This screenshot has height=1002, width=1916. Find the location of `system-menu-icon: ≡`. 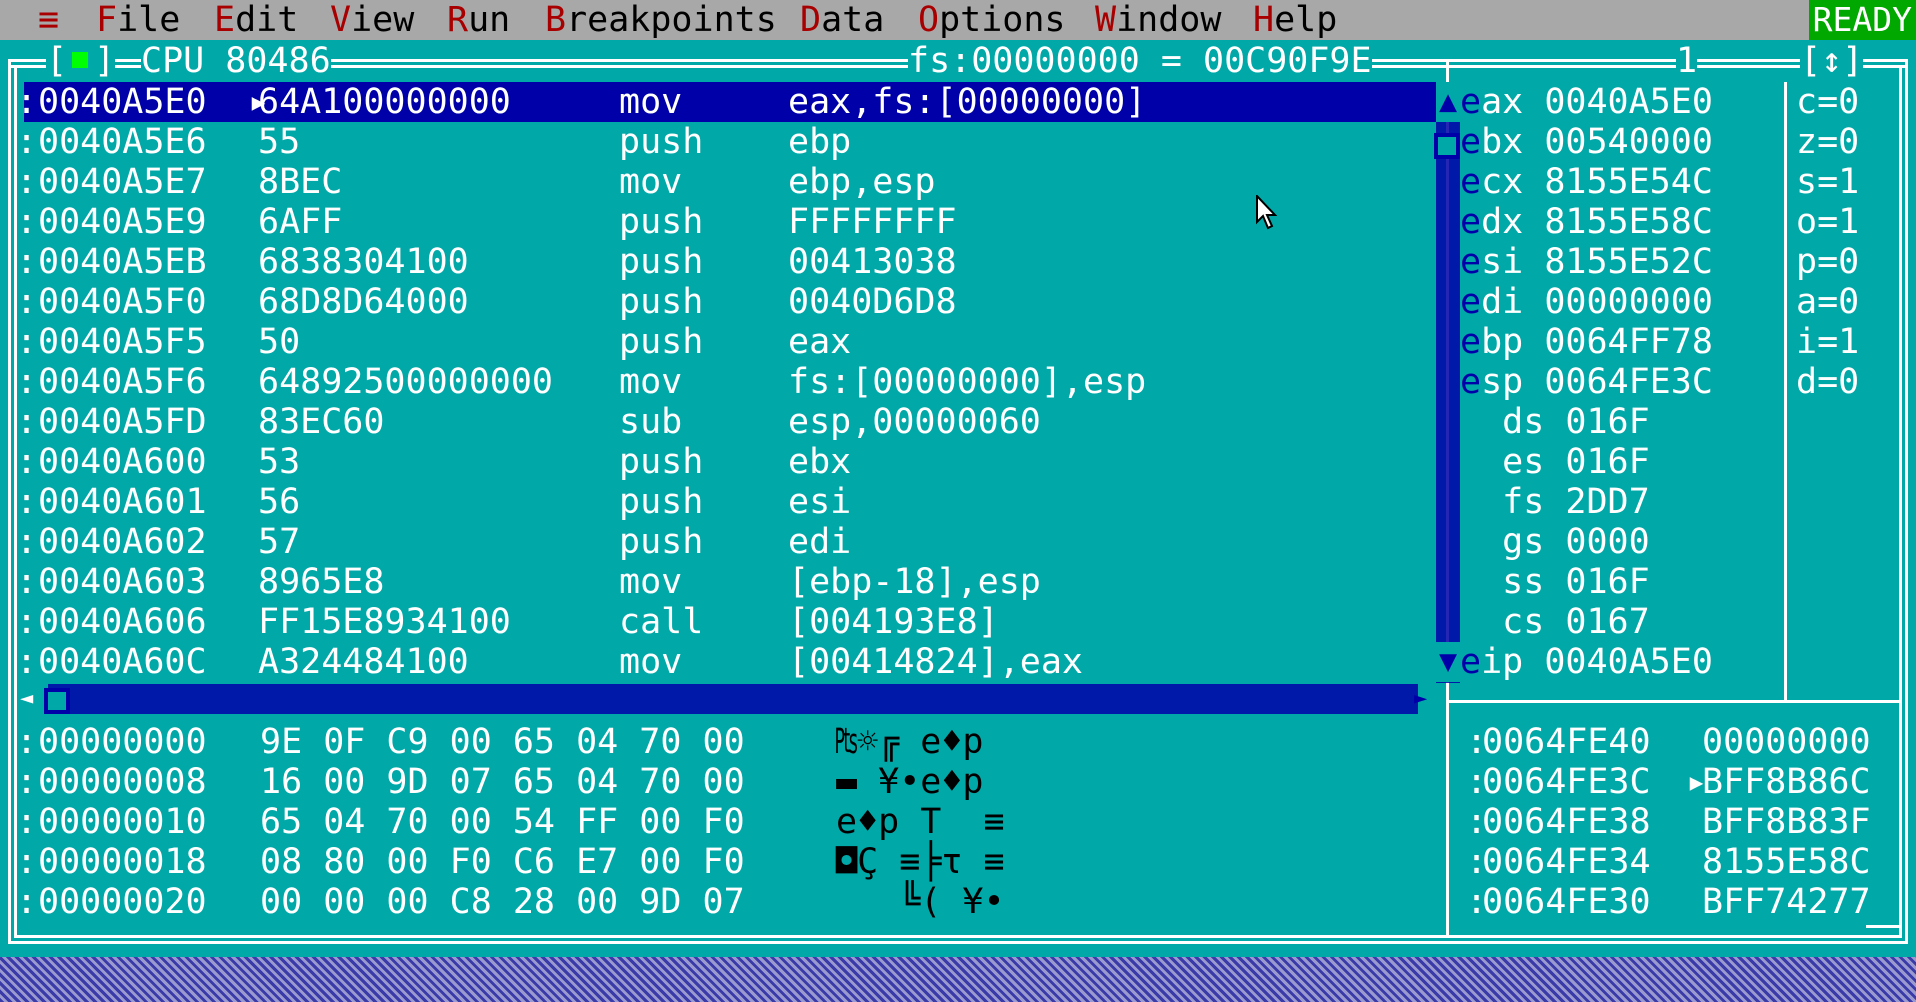

system-menu-icon: ≡ is located at coordinates (48, 20).